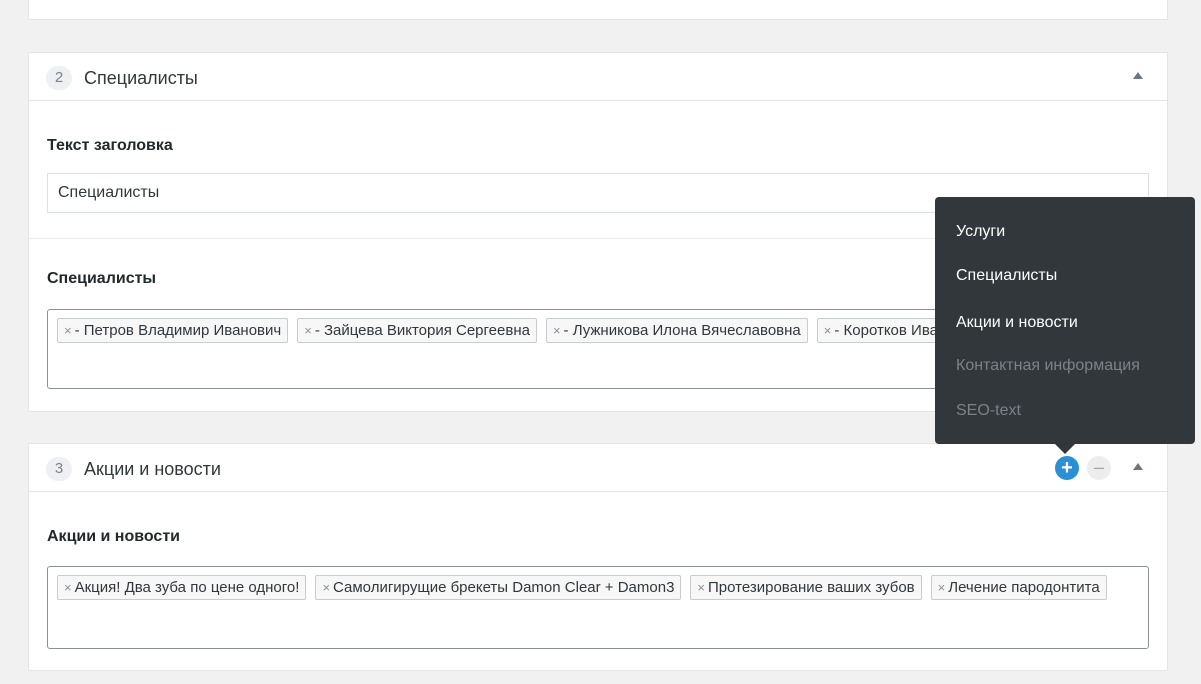 The height and width of the screenshot is (684, 1201). Describe the element at coordinates (598, 77) in the screenshot. I see `section-header: 2 Специалисты` at that location.